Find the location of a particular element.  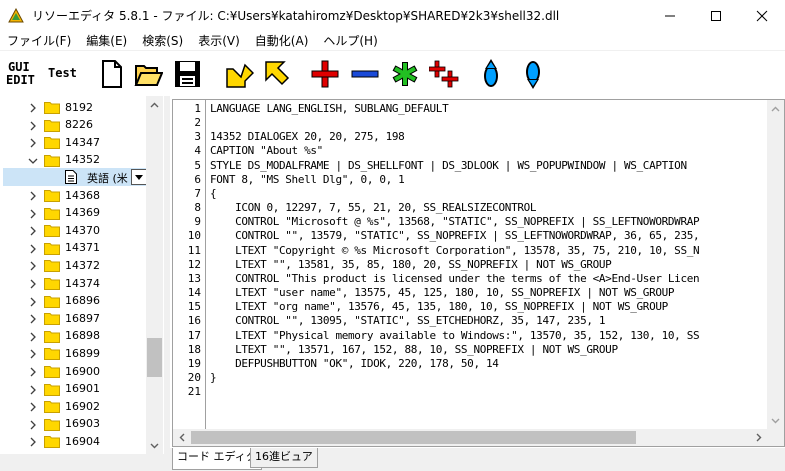

tree-item: 14372 is located at coordinates (73, 265).